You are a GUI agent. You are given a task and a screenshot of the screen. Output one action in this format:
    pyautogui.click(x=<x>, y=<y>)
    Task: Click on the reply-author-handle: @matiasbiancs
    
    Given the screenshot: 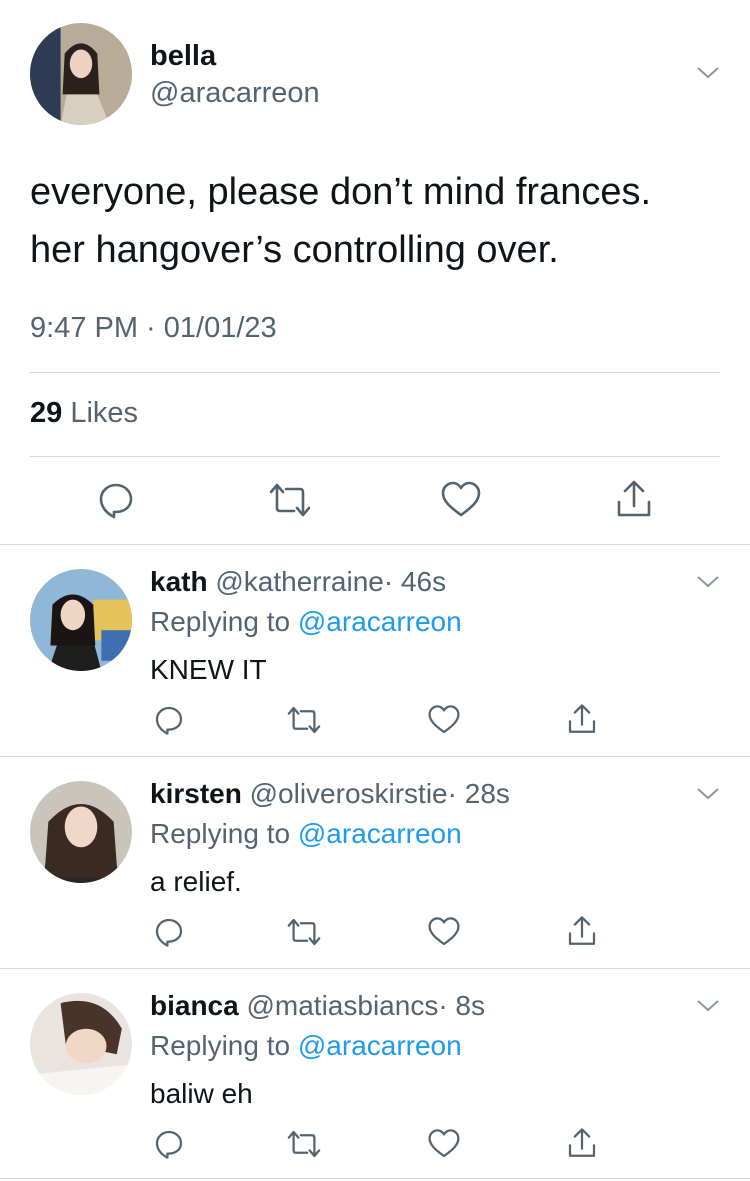 What is the action you would take?
    pyautogui.click(x=342, y=1005)
    